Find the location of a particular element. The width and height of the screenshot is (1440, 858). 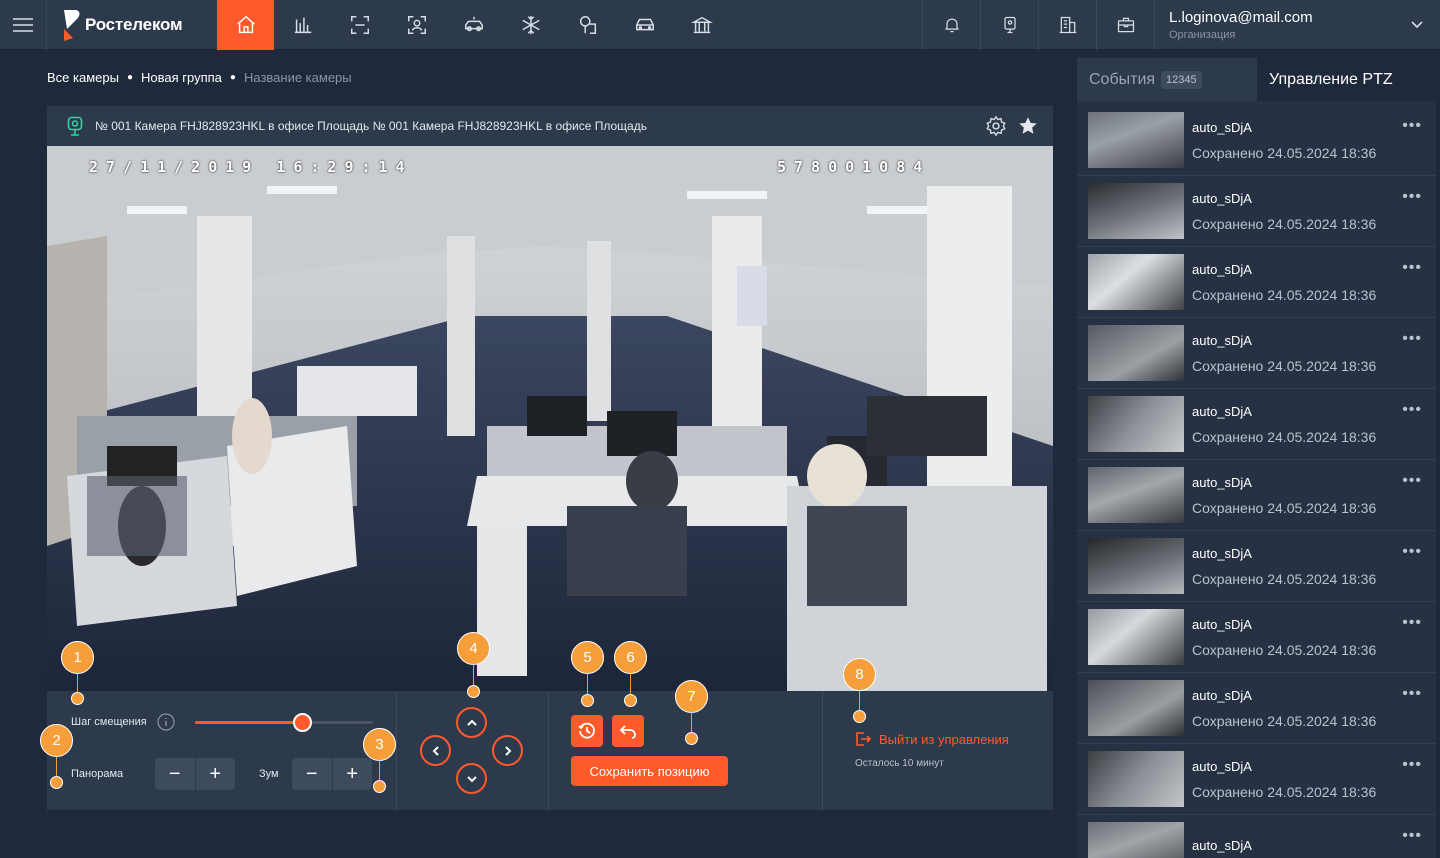

undo-icon is located at coordinates (627, 732).